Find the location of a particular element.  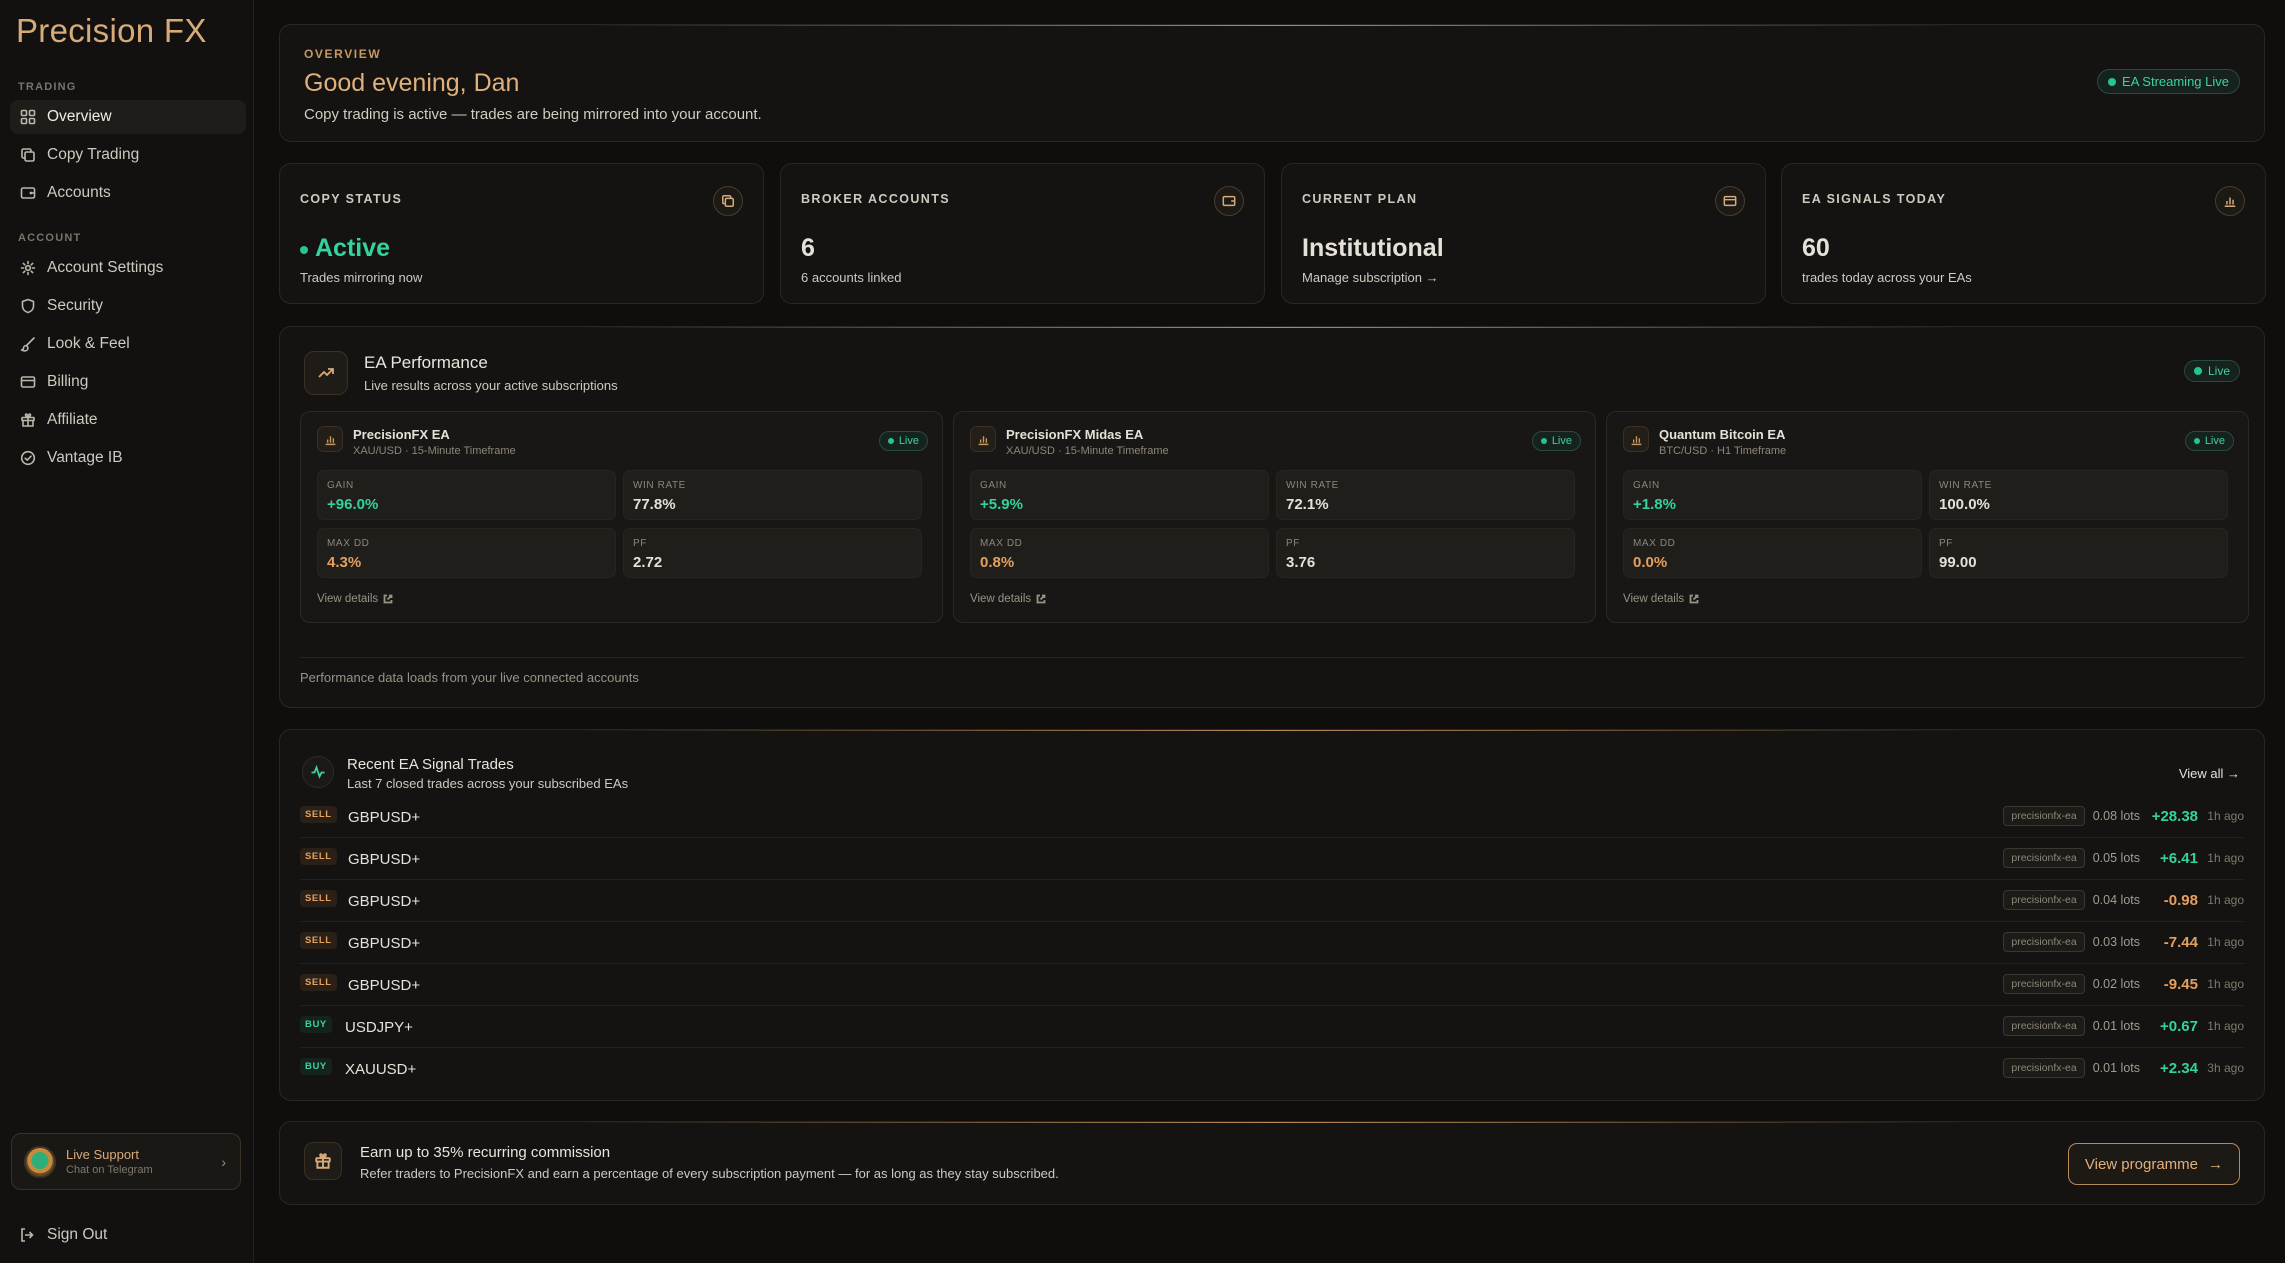

sidebar-item-look-and-feel: Look & Feel is located at coordinates (128, 344).